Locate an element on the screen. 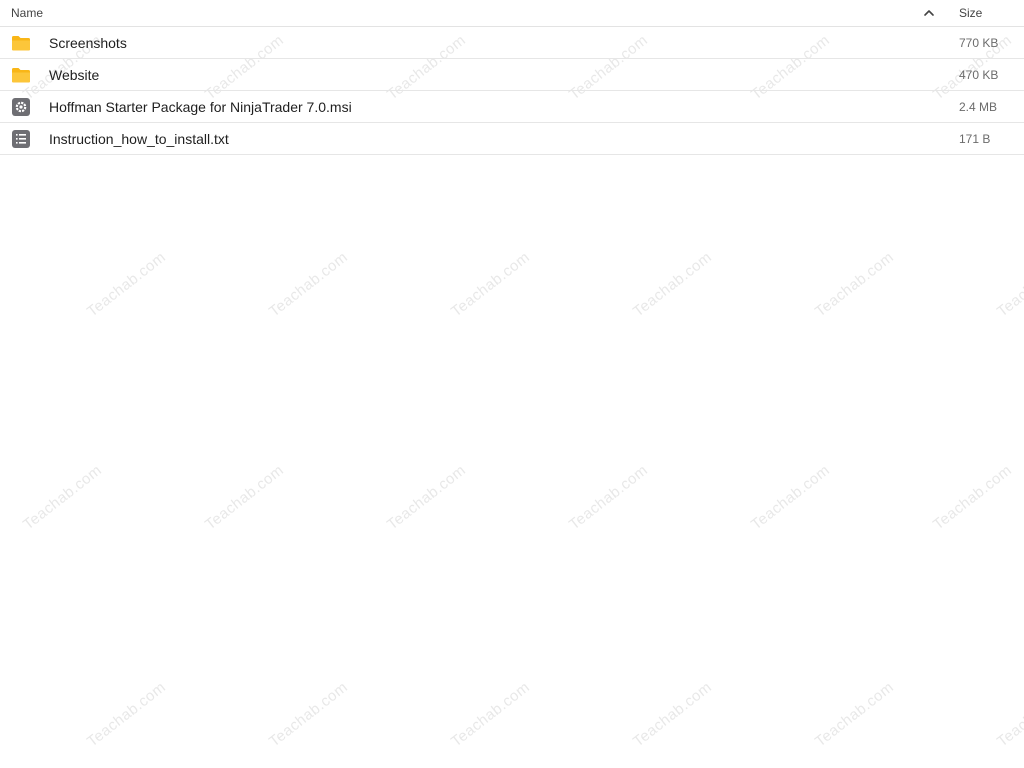 This screenshot has height=768, width=1024. file-size: 2.4 MB is located at coordinates (978, 107).